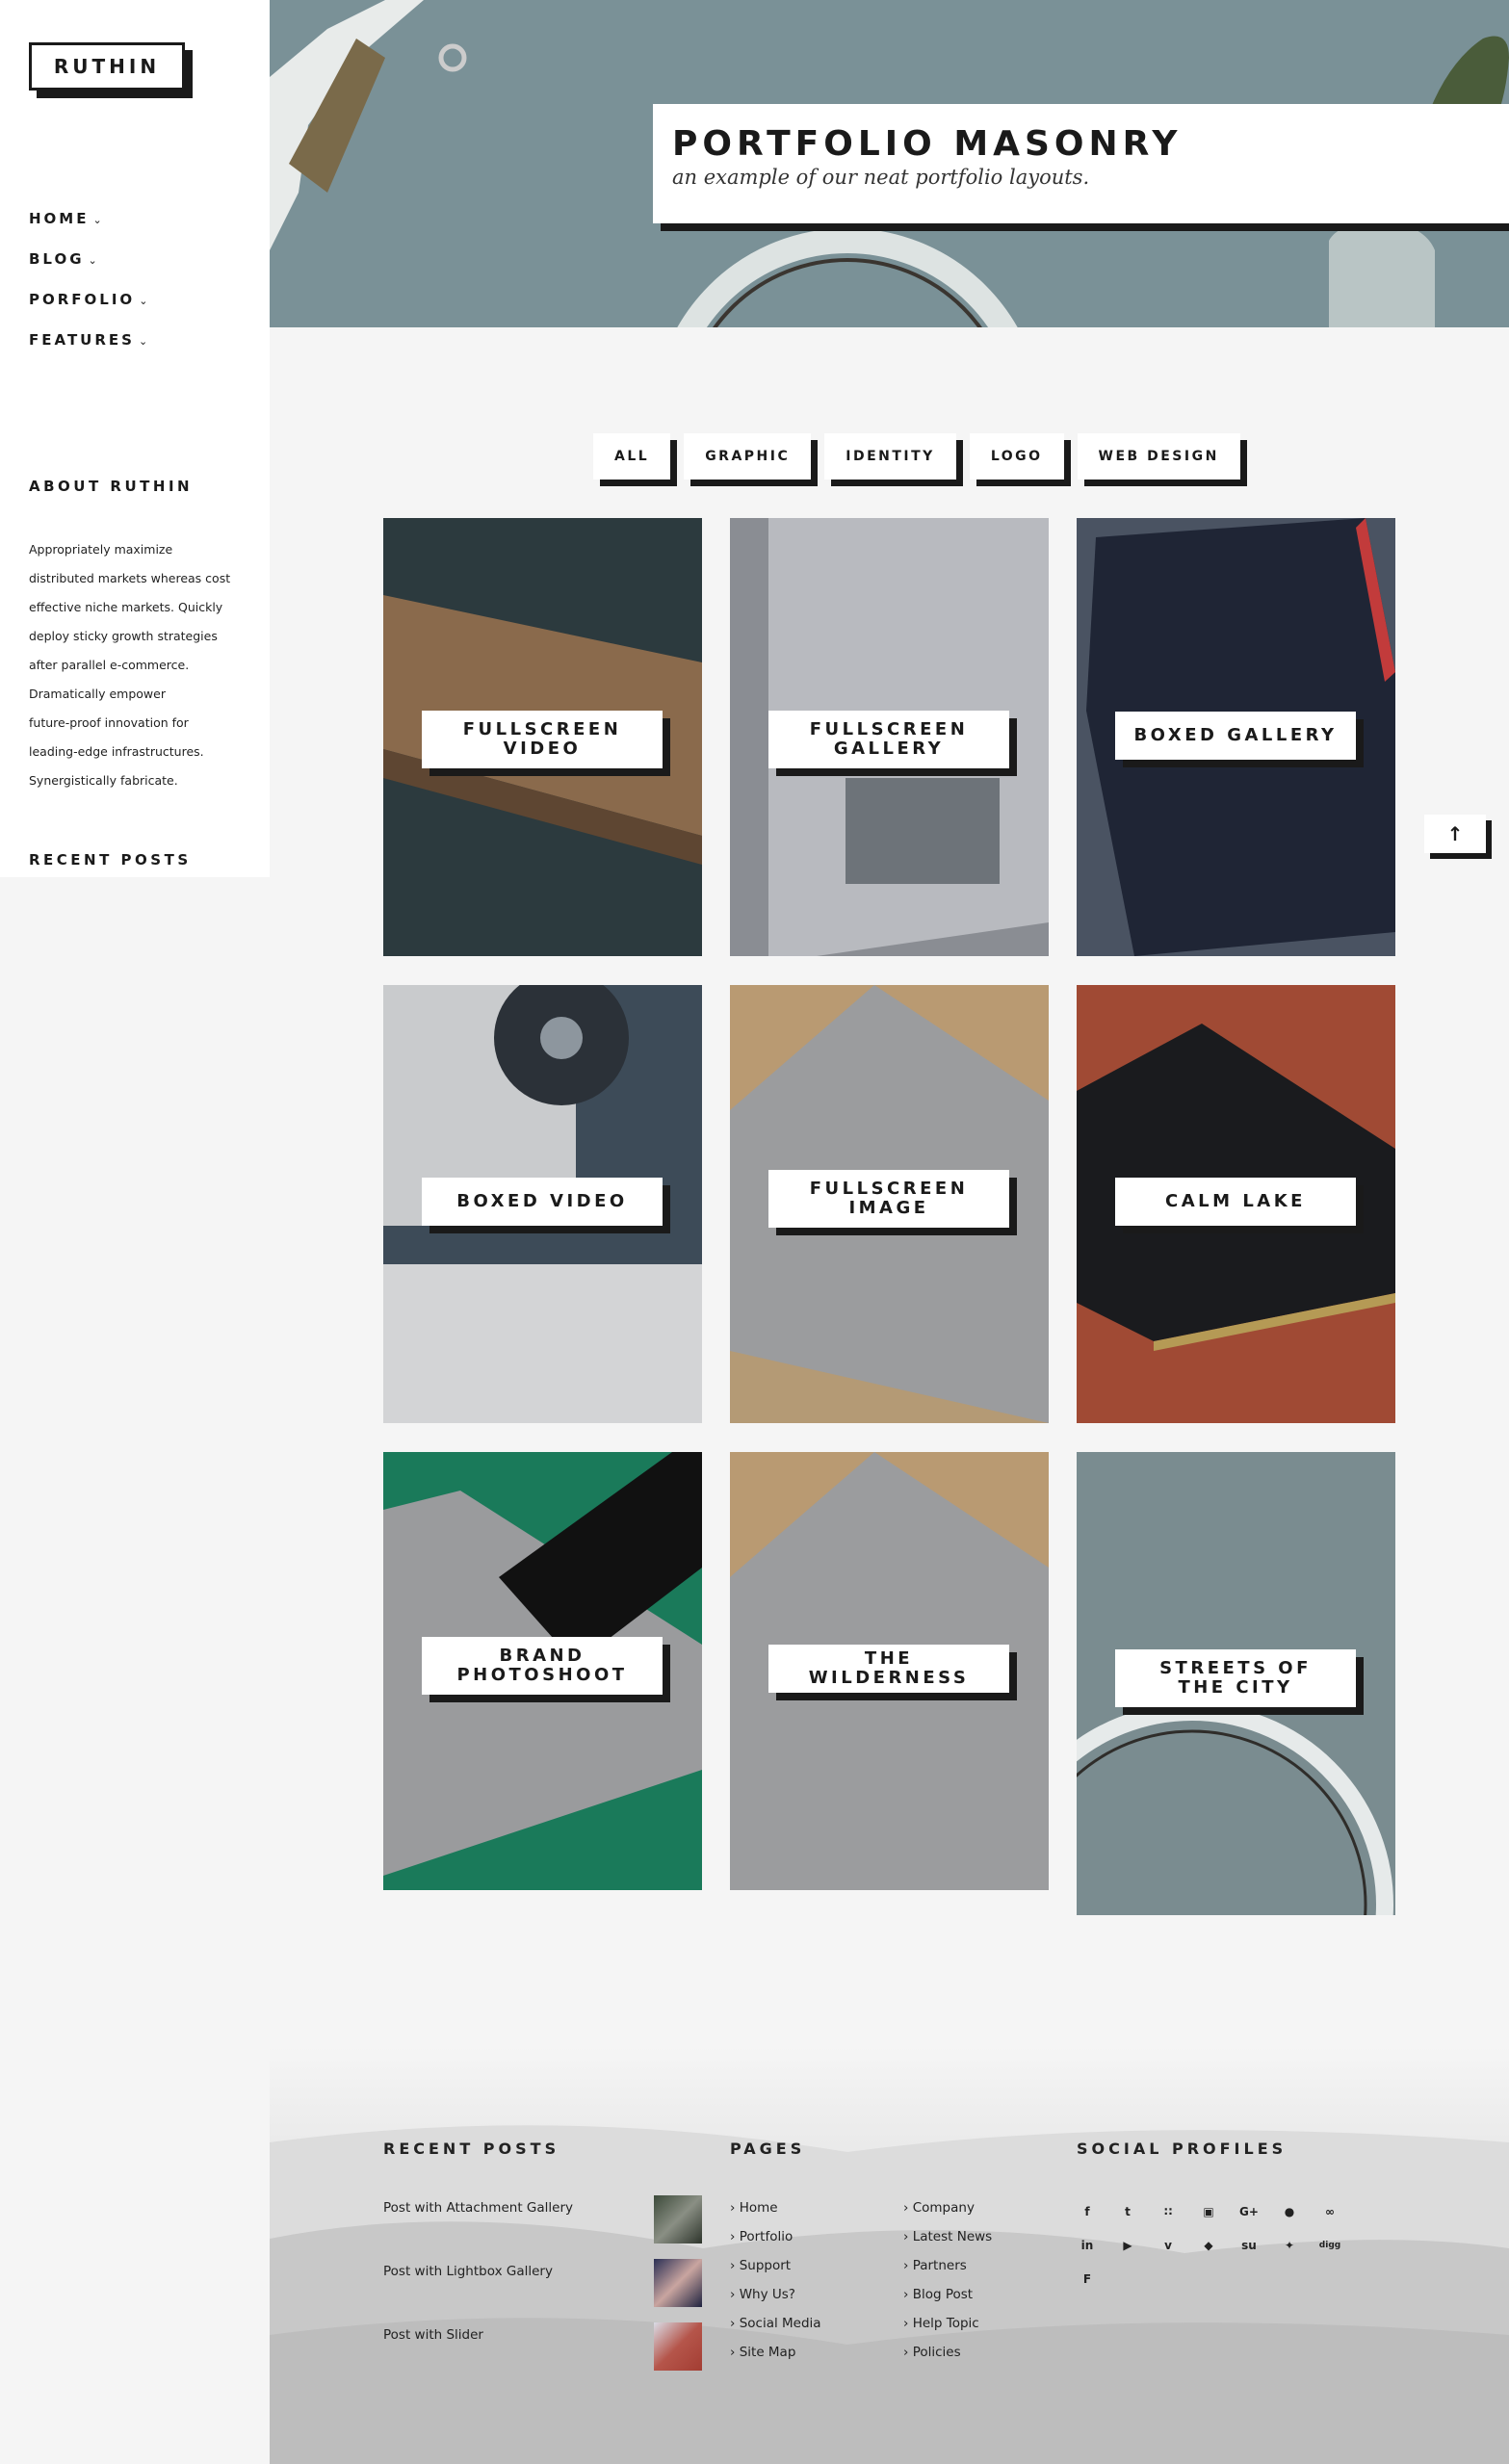  What do you see at coordinates (478, 2208) in the screenshot?
I see `footer-post-link: Post with Attachment Gallery` at bounding box center [478, 2208].